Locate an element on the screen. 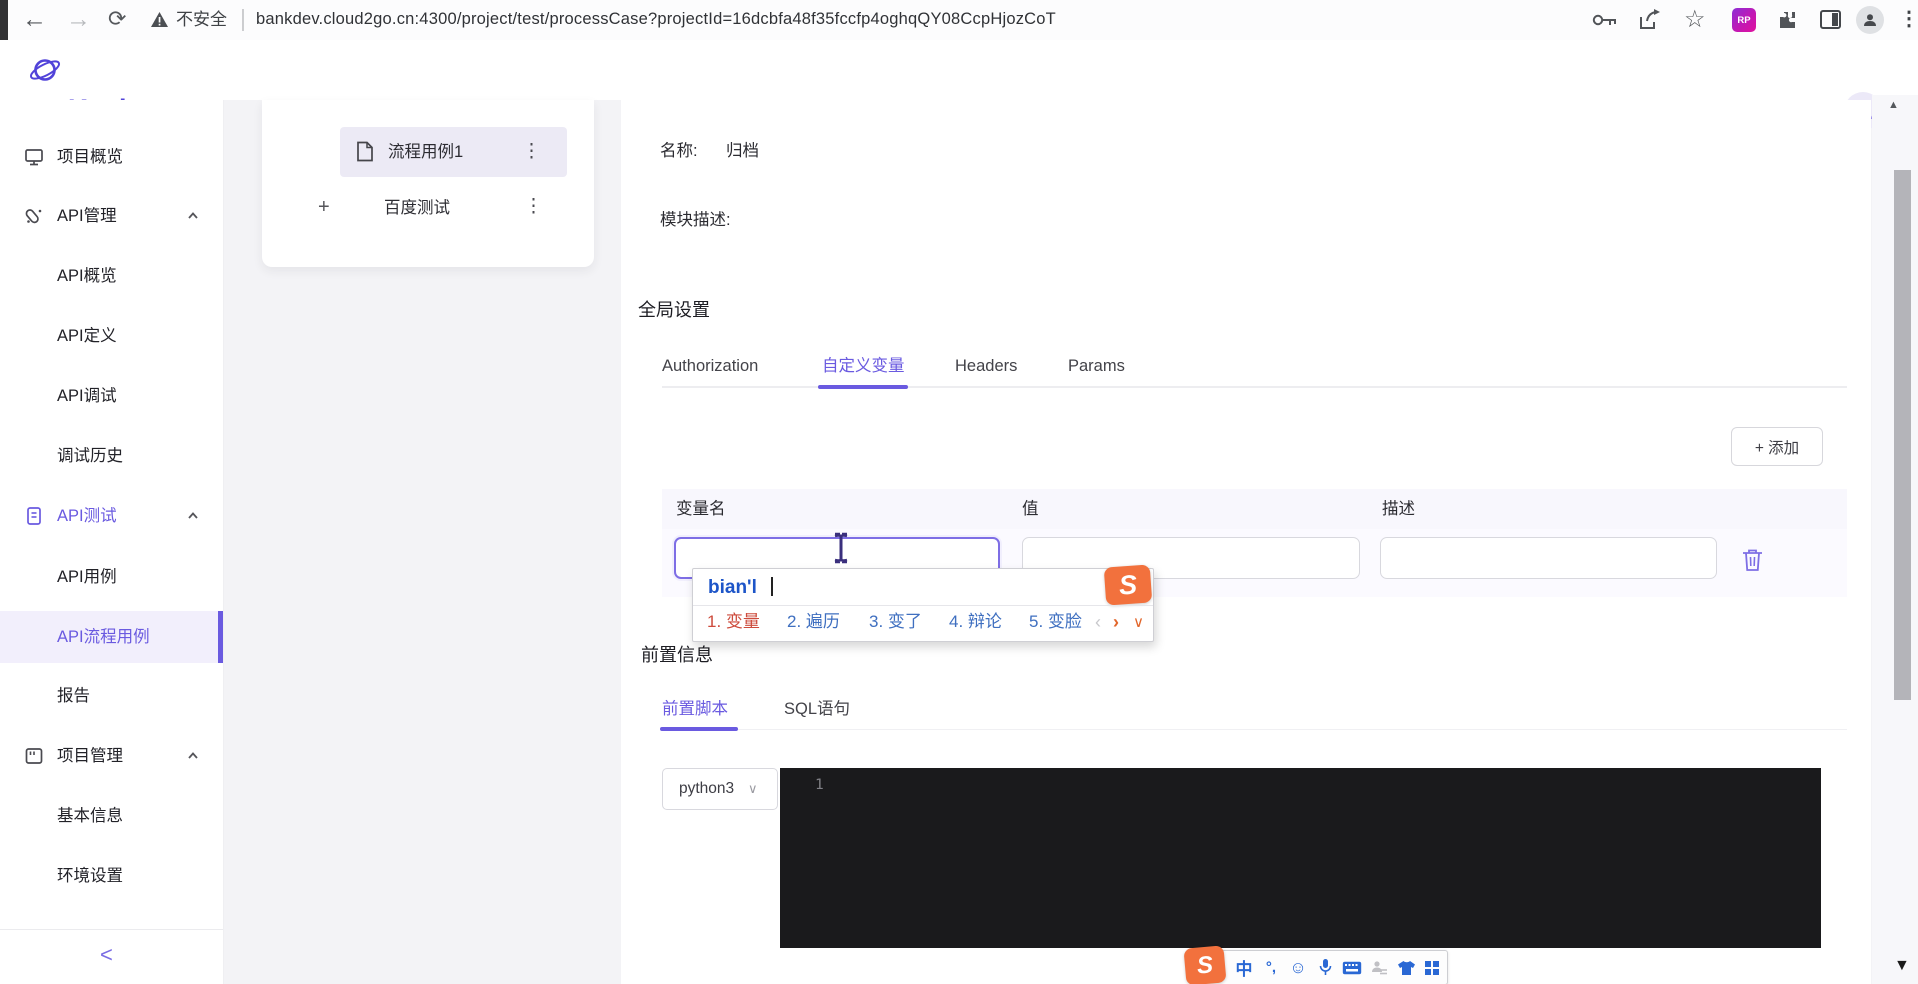 The height and width of the screenshot is (984, 1918). sidebar-item-project-overview: 项目概览 is located at coordinates (111, 157).